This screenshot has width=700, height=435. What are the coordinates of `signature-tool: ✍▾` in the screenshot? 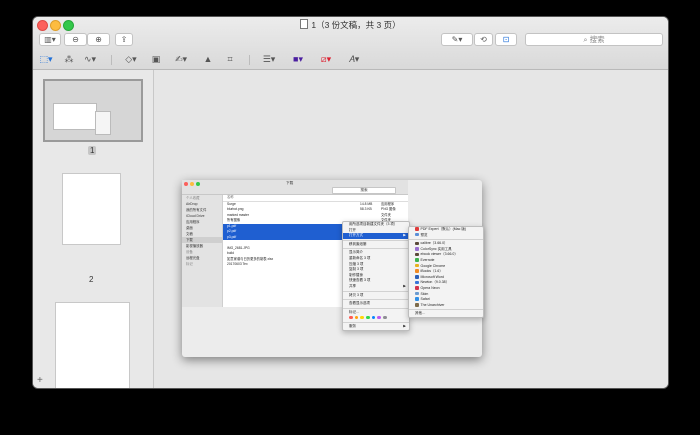 It's located at (181, 59).